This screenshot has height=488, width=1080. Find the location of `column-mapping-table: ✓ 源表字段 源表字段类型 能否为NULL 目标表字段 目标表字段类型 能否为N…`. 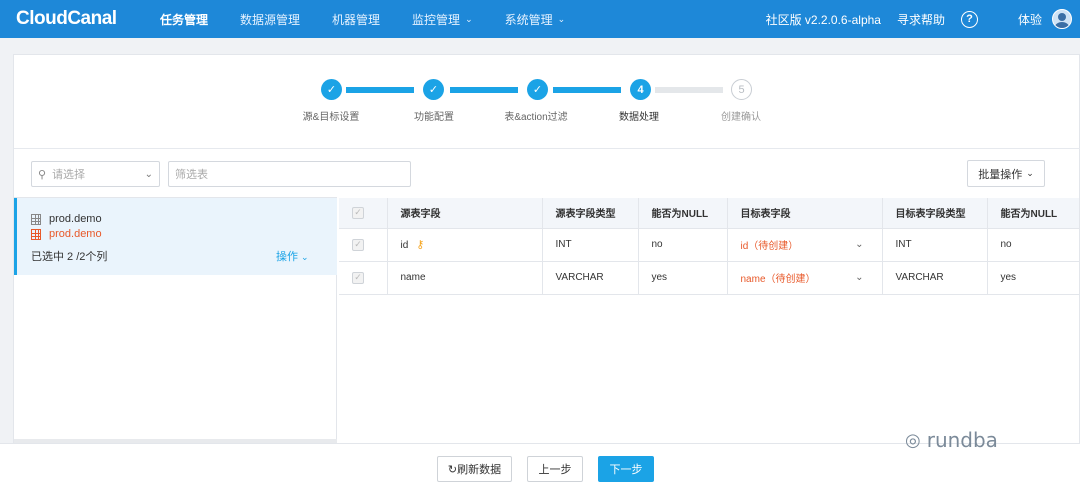

column-mapping-table: ✓ 源表字段 源表字段类型 能否为NULL 目标表字段 目标表字段类型 能否为N… is located at coordinates (709, 246).